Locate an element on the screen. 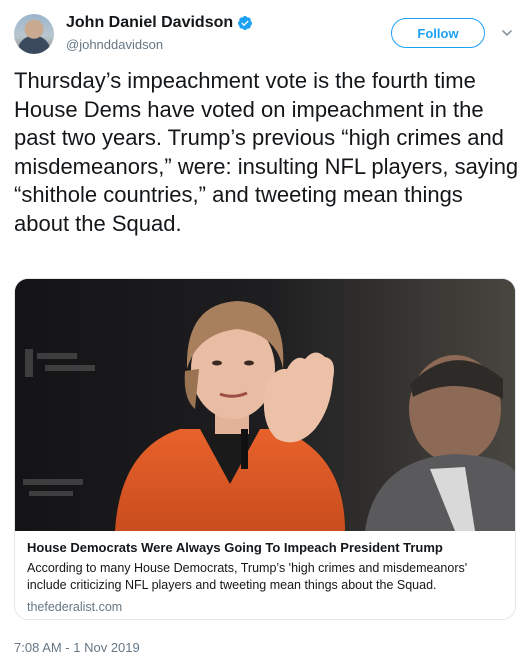 The height and width of the screenshot is (665, 531). tweet-timestamp: 7:08 AM - 1 Nov 2019 is located at coordinates (77, 647).